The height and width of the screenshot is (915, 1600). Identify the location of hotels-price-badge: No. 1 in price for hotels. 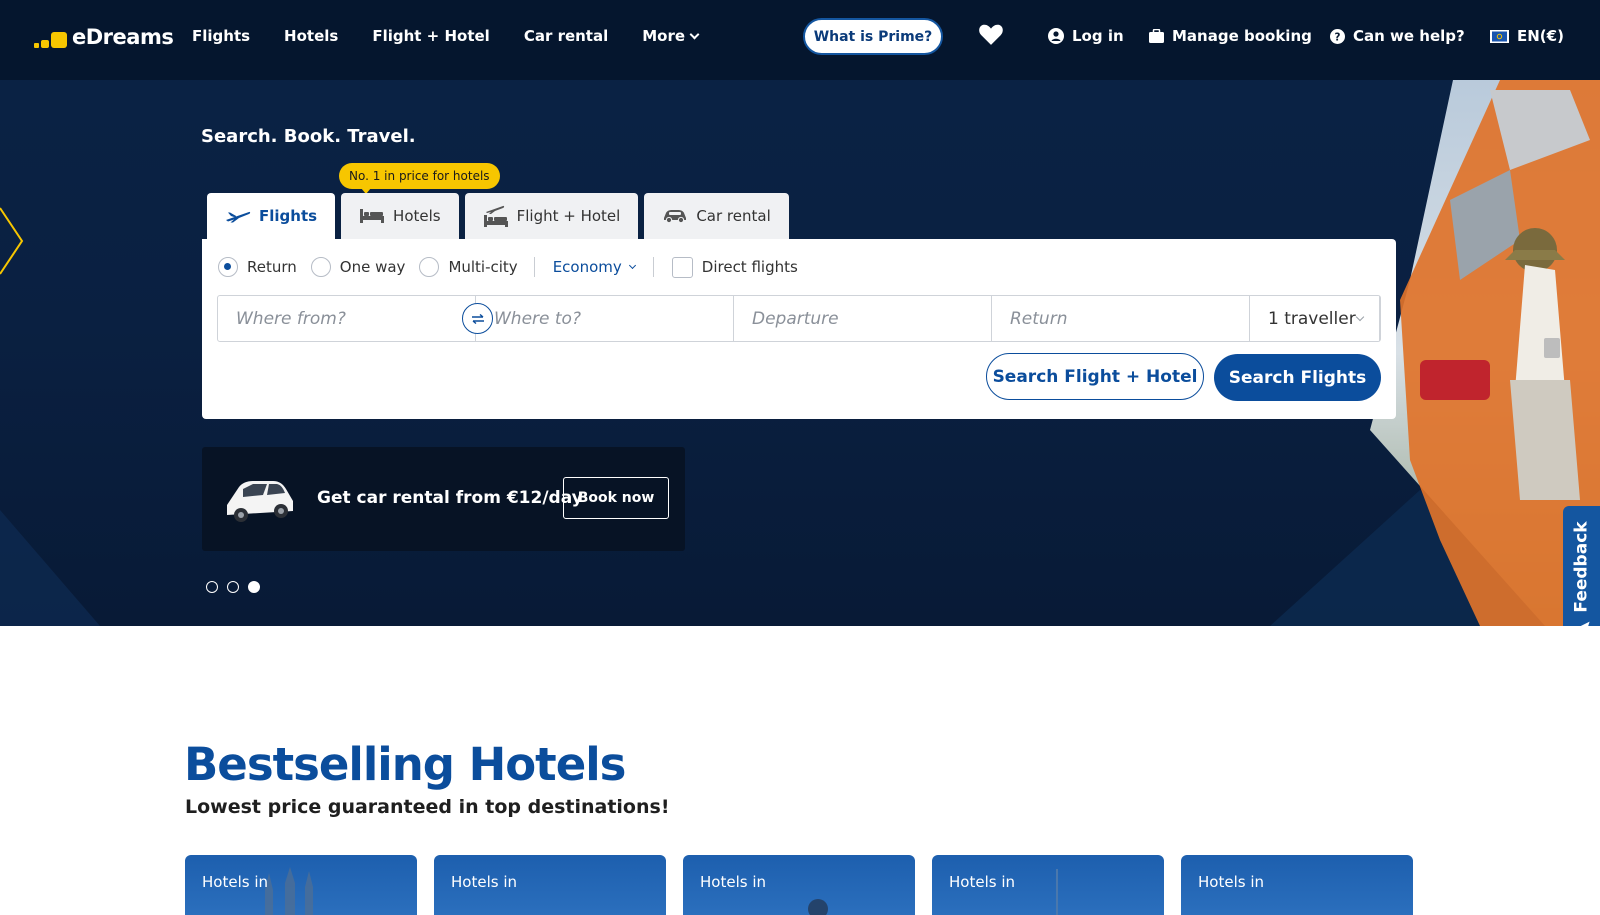
(419, 178).